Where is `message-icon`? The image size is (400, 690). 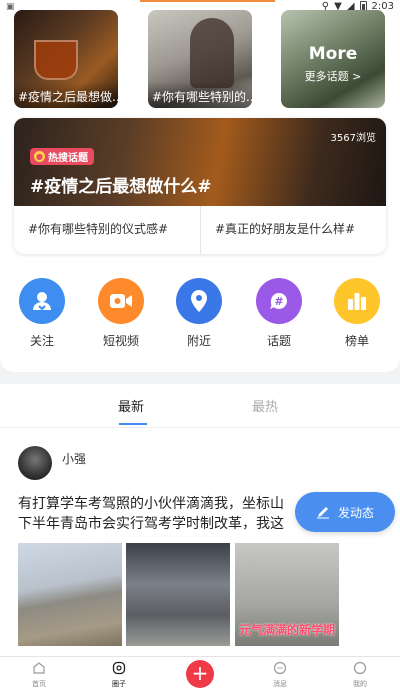 message-icon is located at coordinates (280, 668).